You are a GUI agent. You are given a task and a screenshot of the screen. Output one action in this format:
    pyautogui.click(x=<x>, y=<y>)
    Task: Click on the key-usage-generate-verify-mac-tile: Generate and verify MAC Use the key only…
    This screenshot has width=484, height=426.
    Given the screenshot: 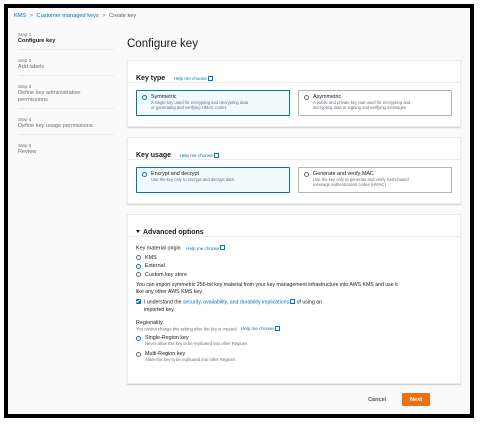 What is the action you would take?
    pyautogui.click(x=375, y=180)
    